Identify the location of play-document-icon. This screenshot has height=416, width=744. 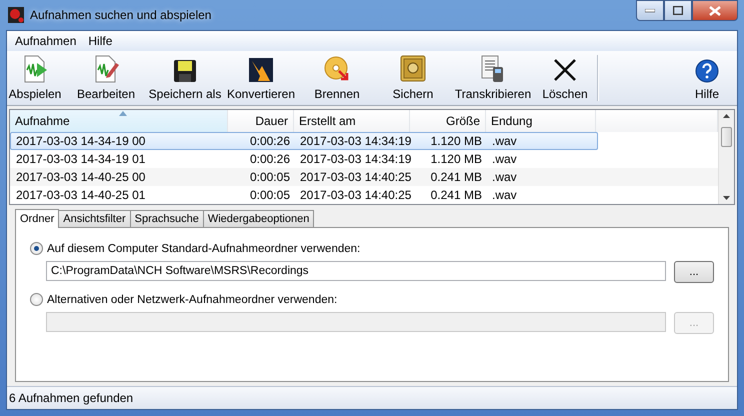
(35, 69).